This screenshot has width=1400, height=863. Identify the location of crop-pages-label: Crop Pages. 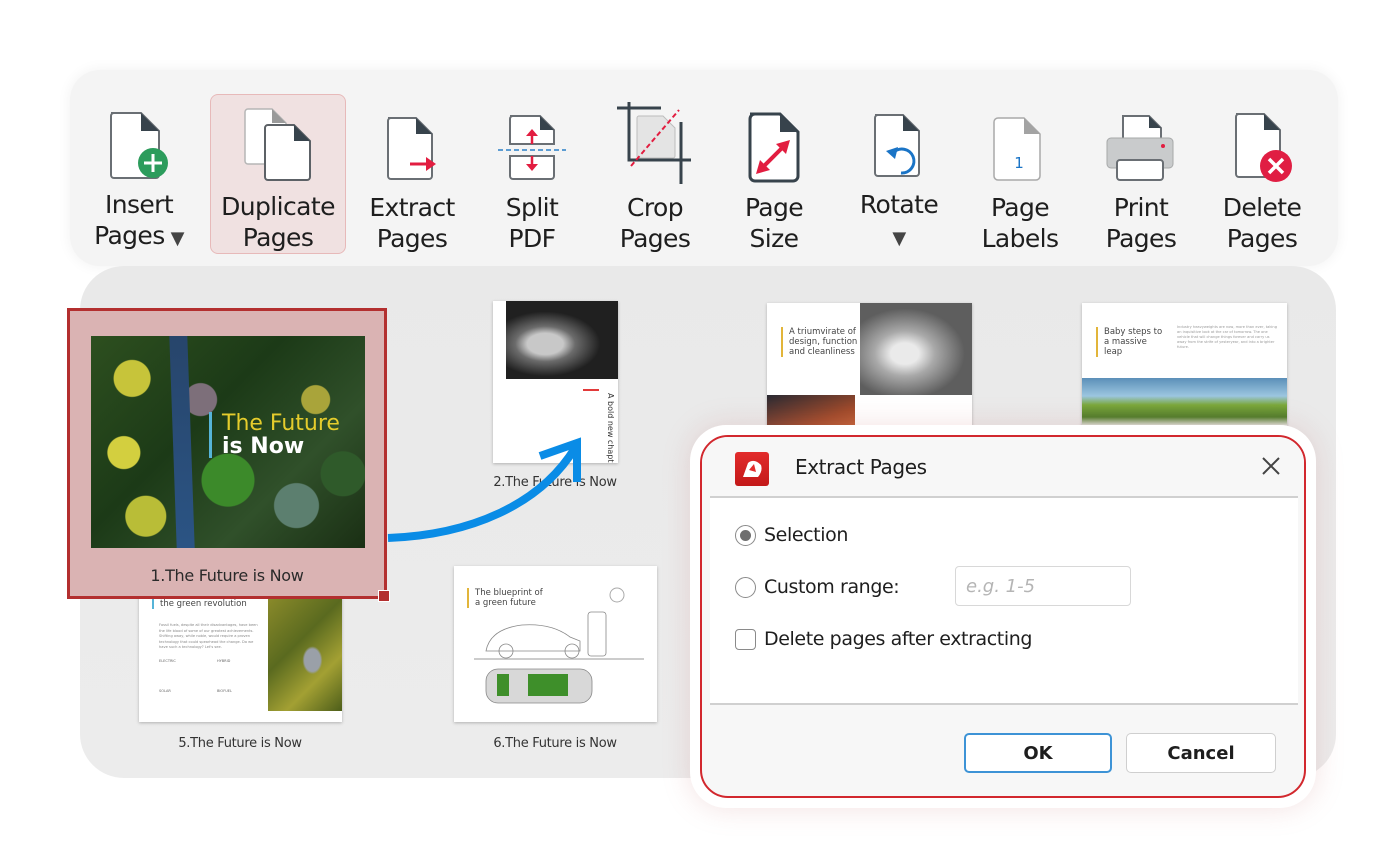
(655, 223).